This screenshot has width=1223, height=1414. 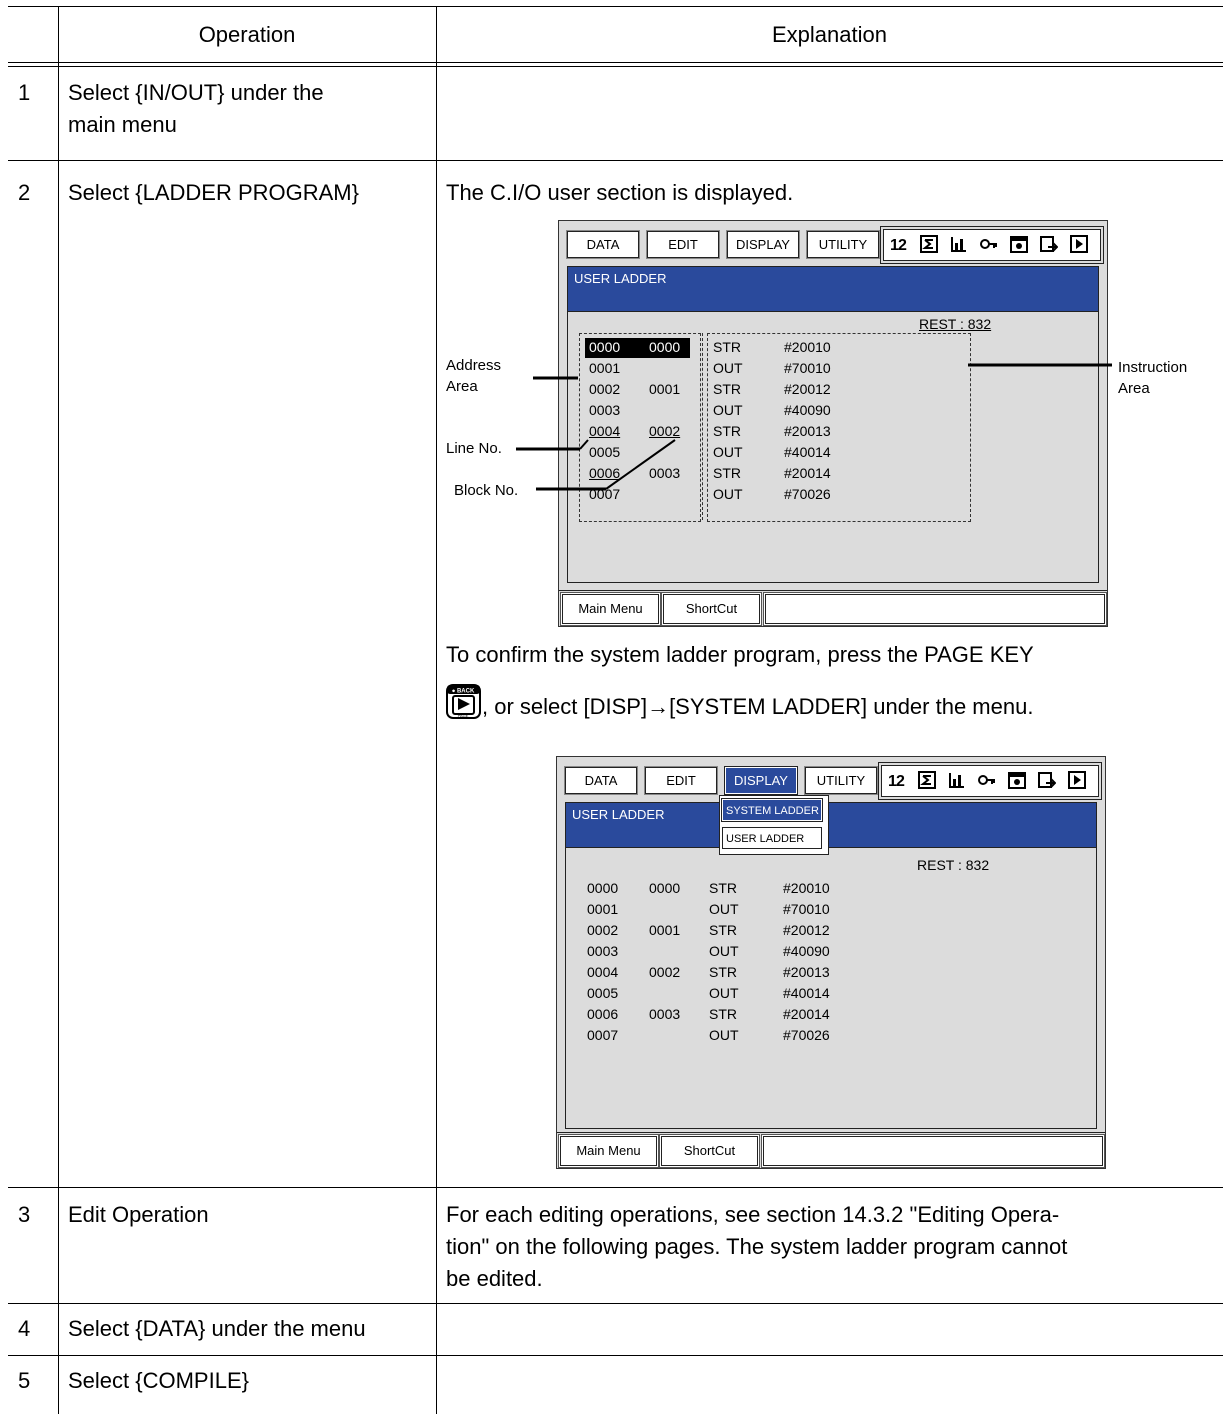 What do you see at coordinates (24, 1214) in the screenshot?
I see `step-number: 3` at bounding box center [24, 1214].